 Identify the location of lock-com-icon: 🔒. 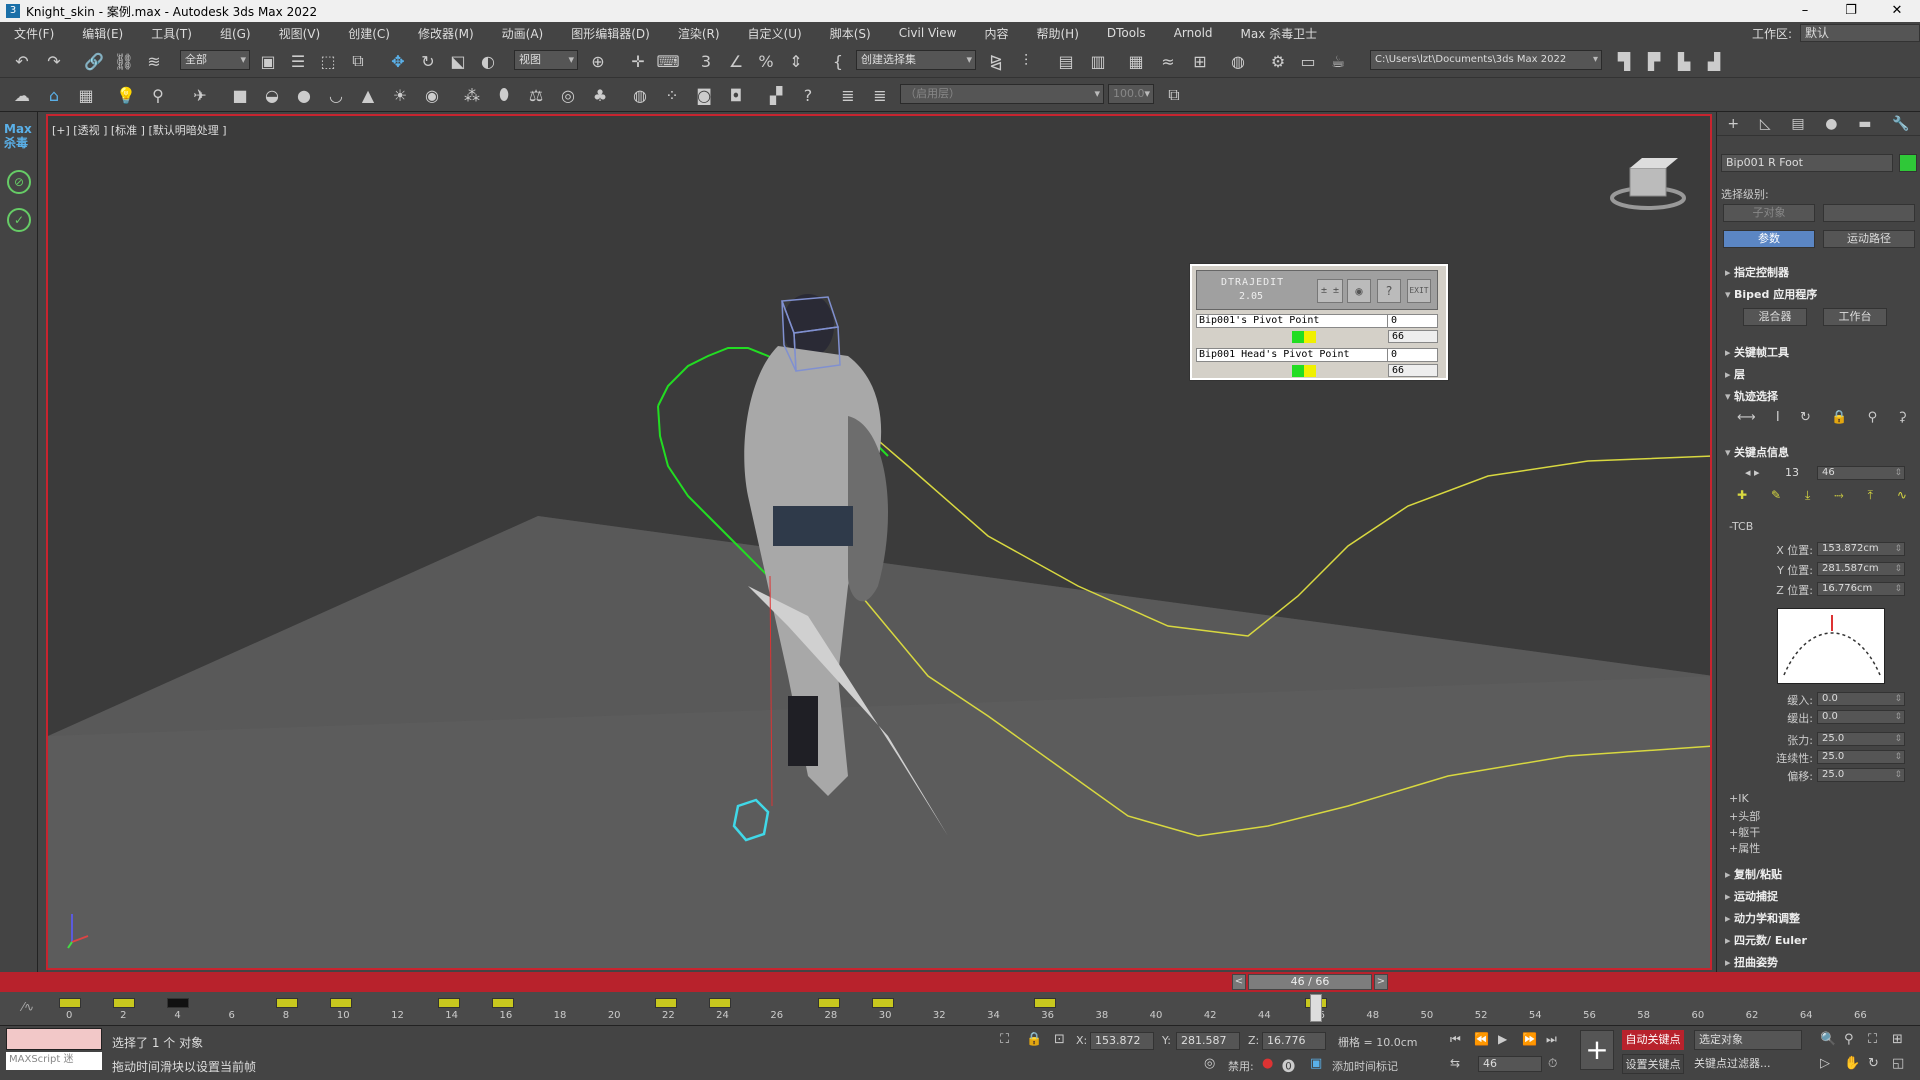
(1839, 417).